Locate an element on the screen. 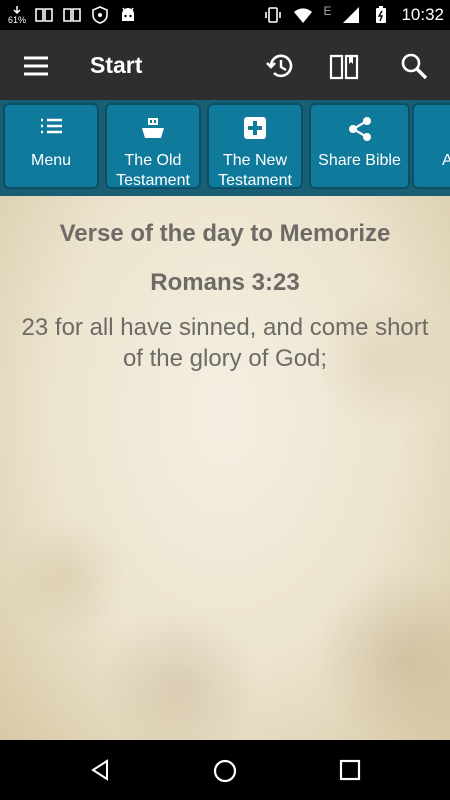 This screenshot has height=800, width=450. status-bar: 61% E 10:32 is located at coordinates (225, 15).